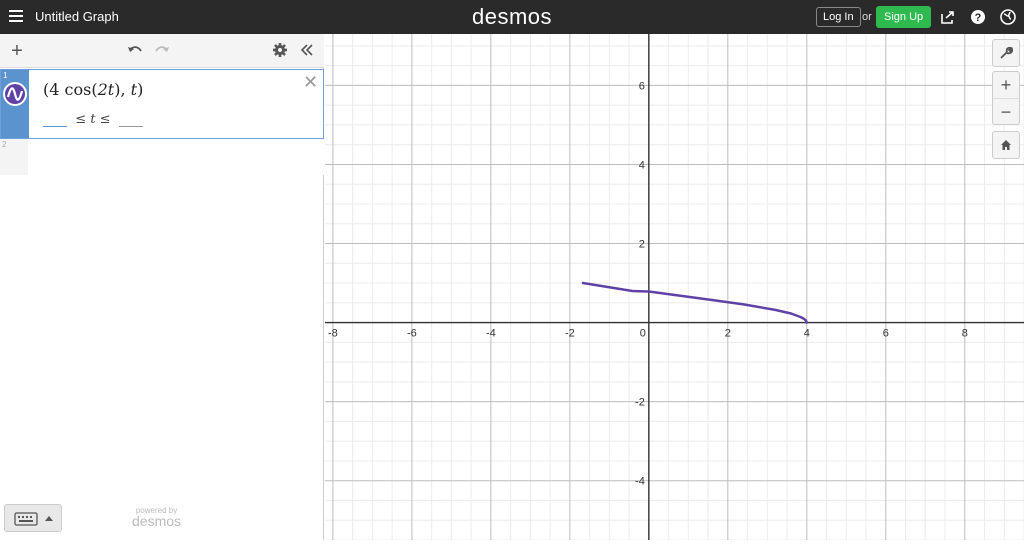  Describe the element at coordinates (93, 89) in the screenshot. I see `expression-formula: (4 cos(2t), t)` at that location.